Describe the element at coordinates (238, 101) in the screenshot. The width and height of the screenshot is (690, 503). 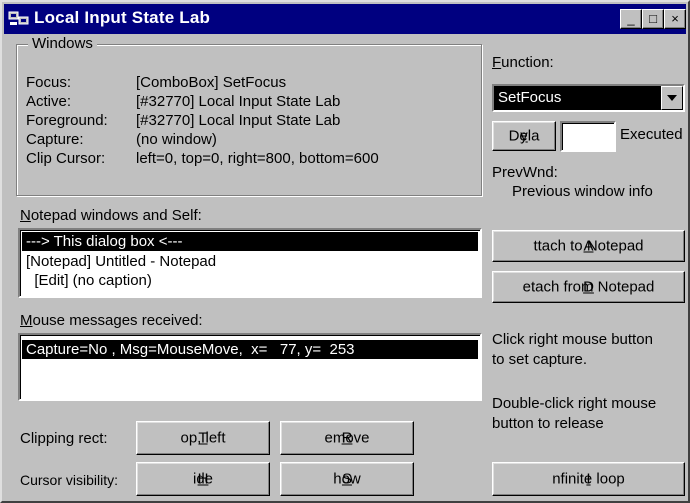
I see `active-value: [#32770] Local Input State Lab` at that location.